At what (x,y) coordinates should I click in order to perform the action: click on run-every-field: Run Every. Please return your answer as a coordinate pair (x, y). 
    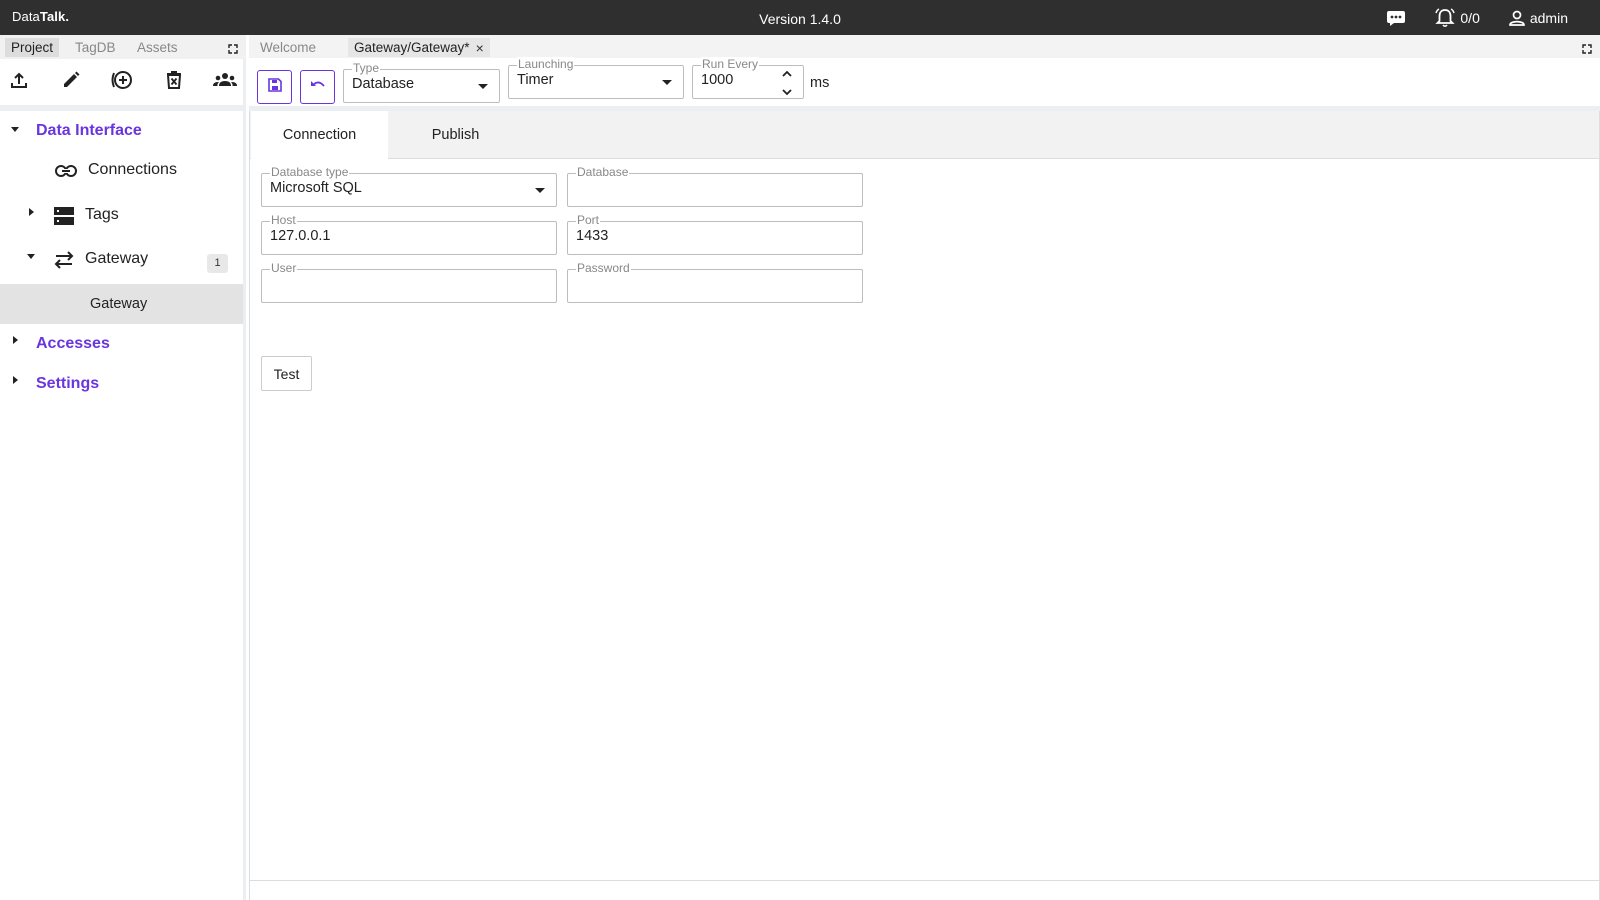
    Looking at the image, I should click on (748, 78).